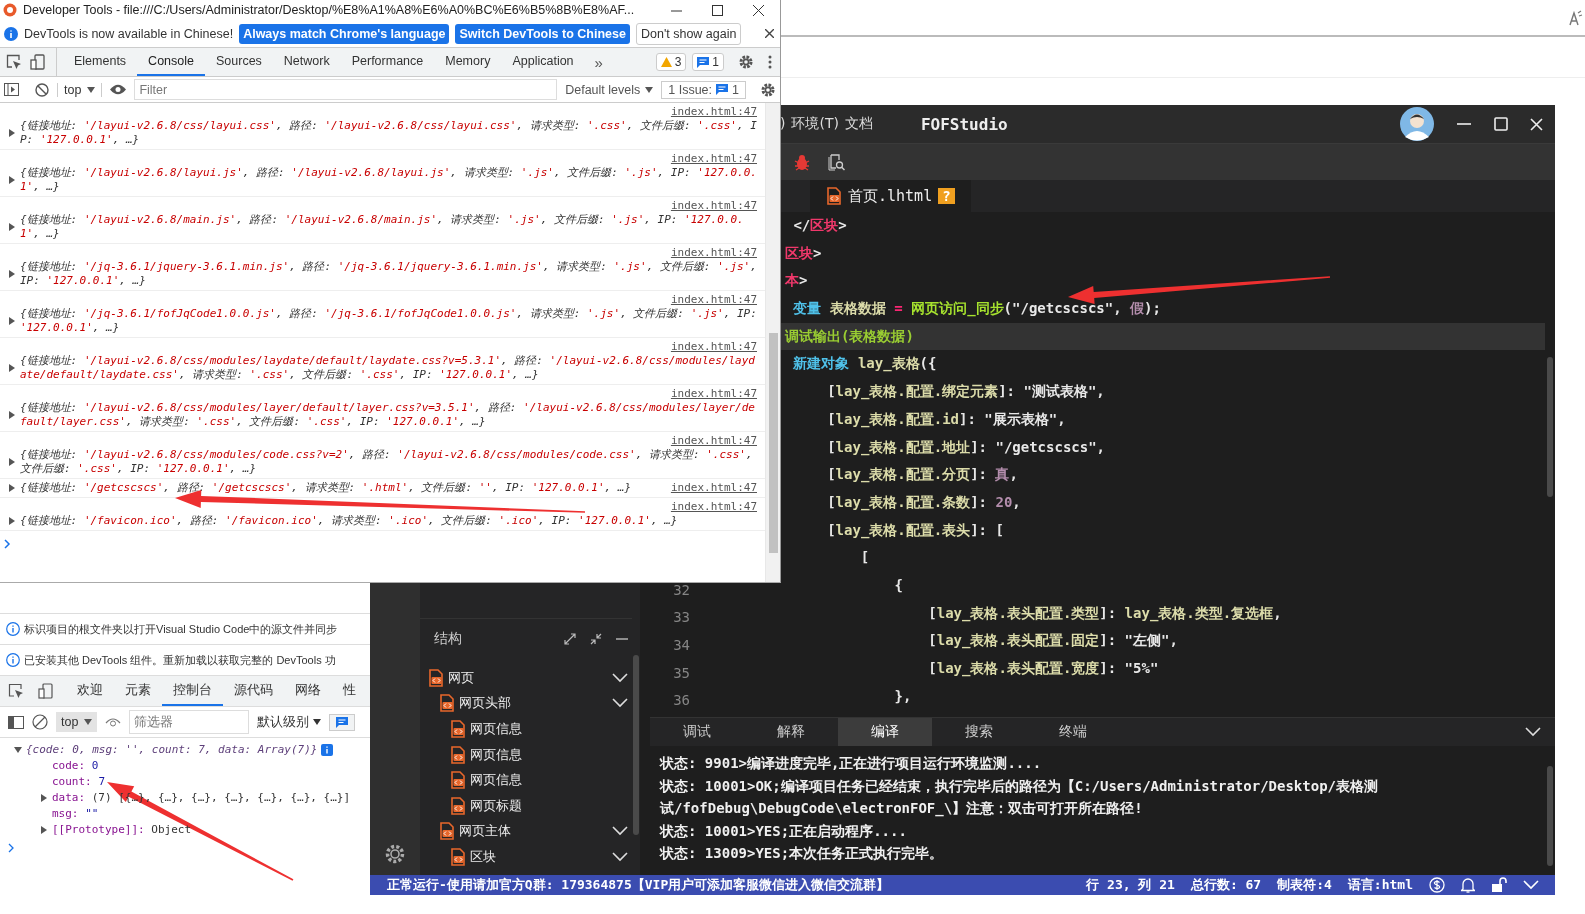  What do you see at coordinates (172, 750) in the screenshot?
I see `object-summary: {code: 0, msg: '', count: 7, data: Array(7)}` at bounding box center [172, 750].